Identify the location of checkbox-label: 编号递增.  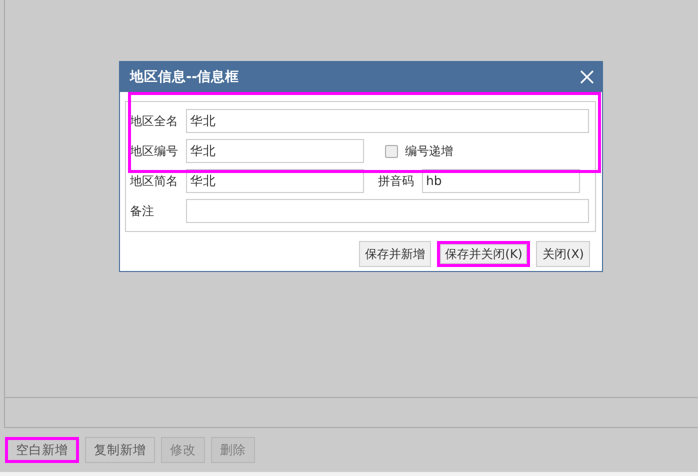
(429, 151).